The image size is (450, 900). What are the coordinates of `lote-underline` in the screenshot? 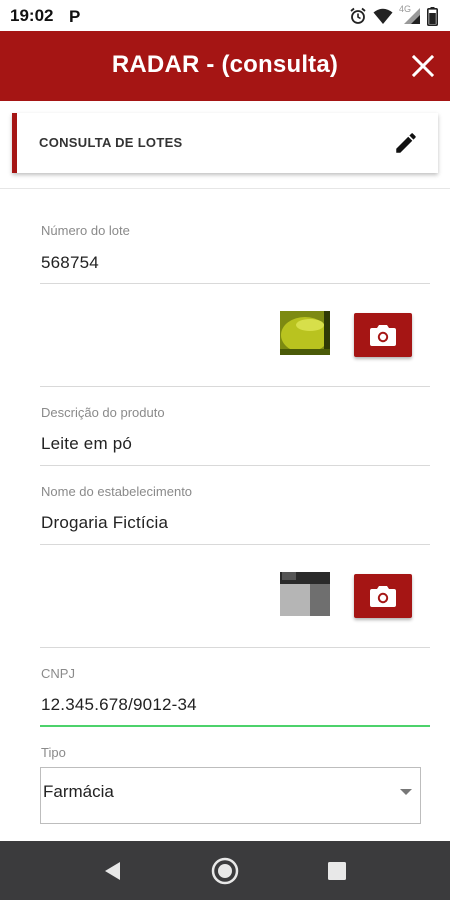 It's located at (235, 283).